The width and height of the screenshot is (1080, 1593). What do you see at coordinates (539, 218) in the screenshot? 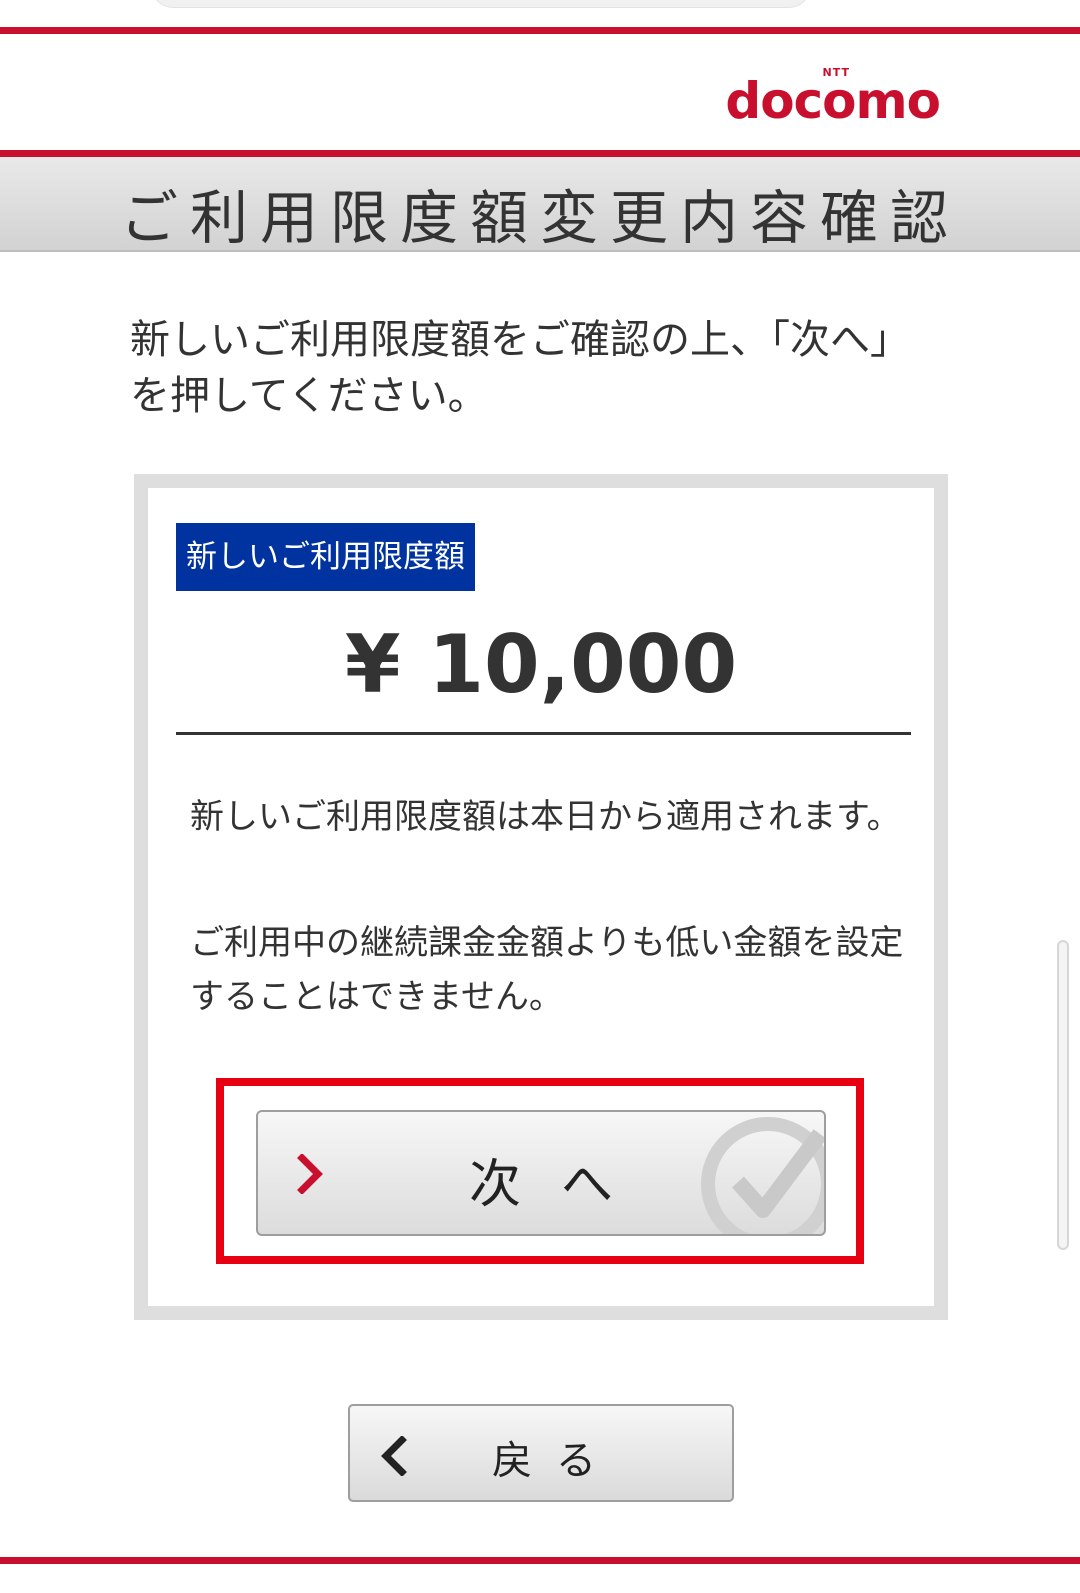
I see `page-title: ご利用限度額変更内容確認` at bounding box center [539, 218].